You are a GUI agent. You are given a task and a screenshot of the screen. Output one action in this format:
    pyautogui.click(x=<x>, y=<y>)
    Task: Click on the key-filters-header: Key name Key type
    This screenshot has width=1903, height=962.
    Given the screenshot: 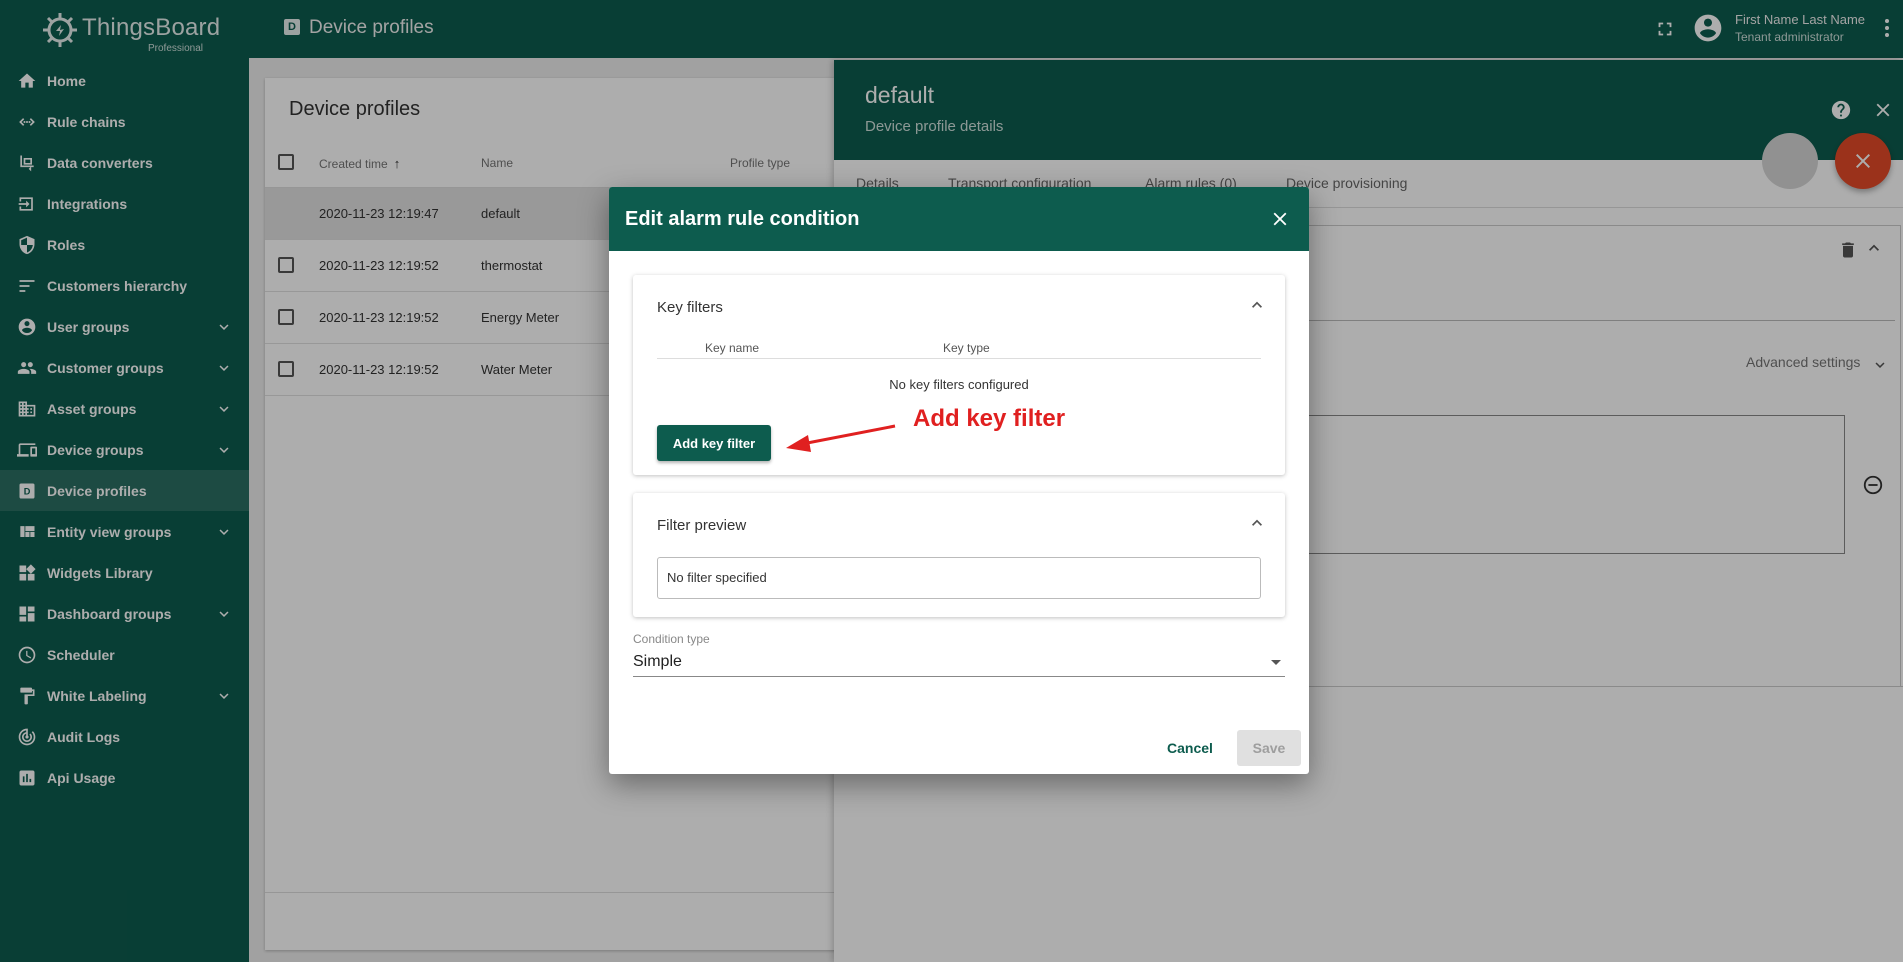 What is the action you would take?
    pyautogui.click(x=959, y=350)
    